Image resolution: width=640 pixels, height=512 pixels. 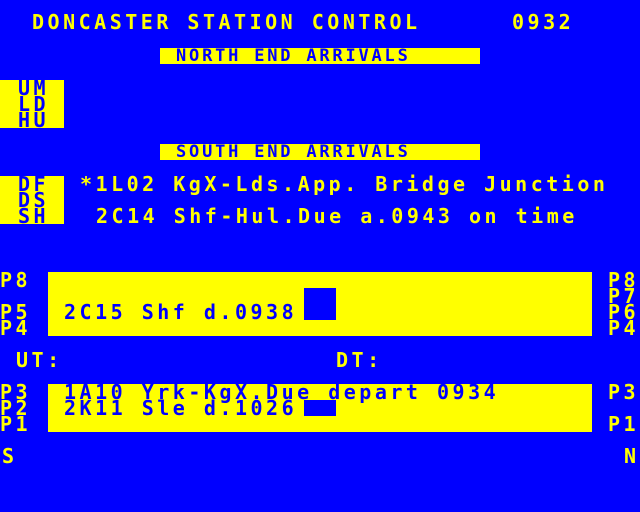 What do you see at coordinates (226, 22) in the screenshot?
I see `station-title: DONCASTER STATION CONTROL` at bounding box center [226, 22].